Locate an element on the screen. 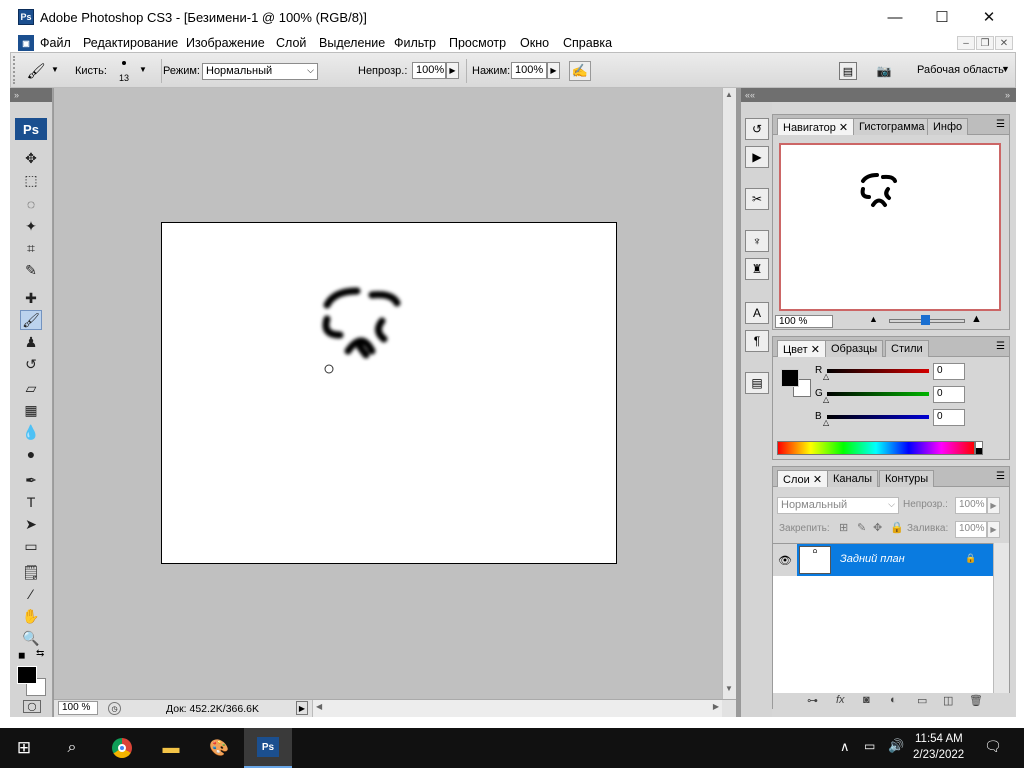 Image resolution: width=1024 pixels, height=768 pixels. character-icon: A is located at coordinates (757, 313).